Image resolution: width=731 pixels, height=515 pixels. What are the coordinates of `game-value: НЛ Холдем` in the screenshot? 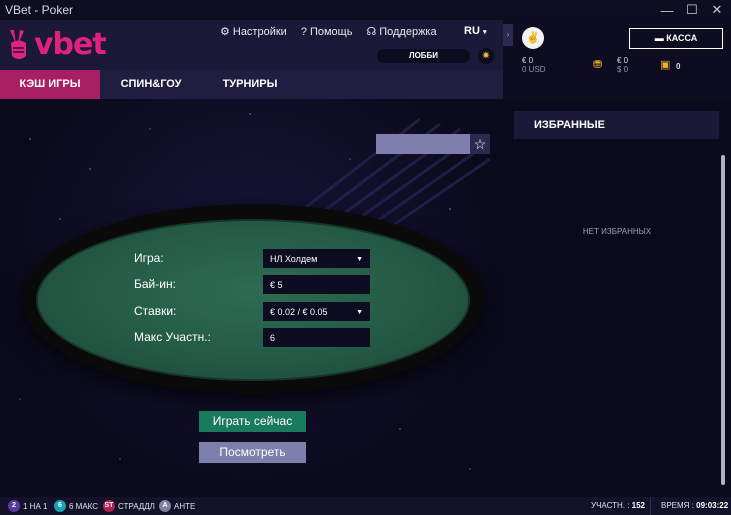 It's located at (294, 259).